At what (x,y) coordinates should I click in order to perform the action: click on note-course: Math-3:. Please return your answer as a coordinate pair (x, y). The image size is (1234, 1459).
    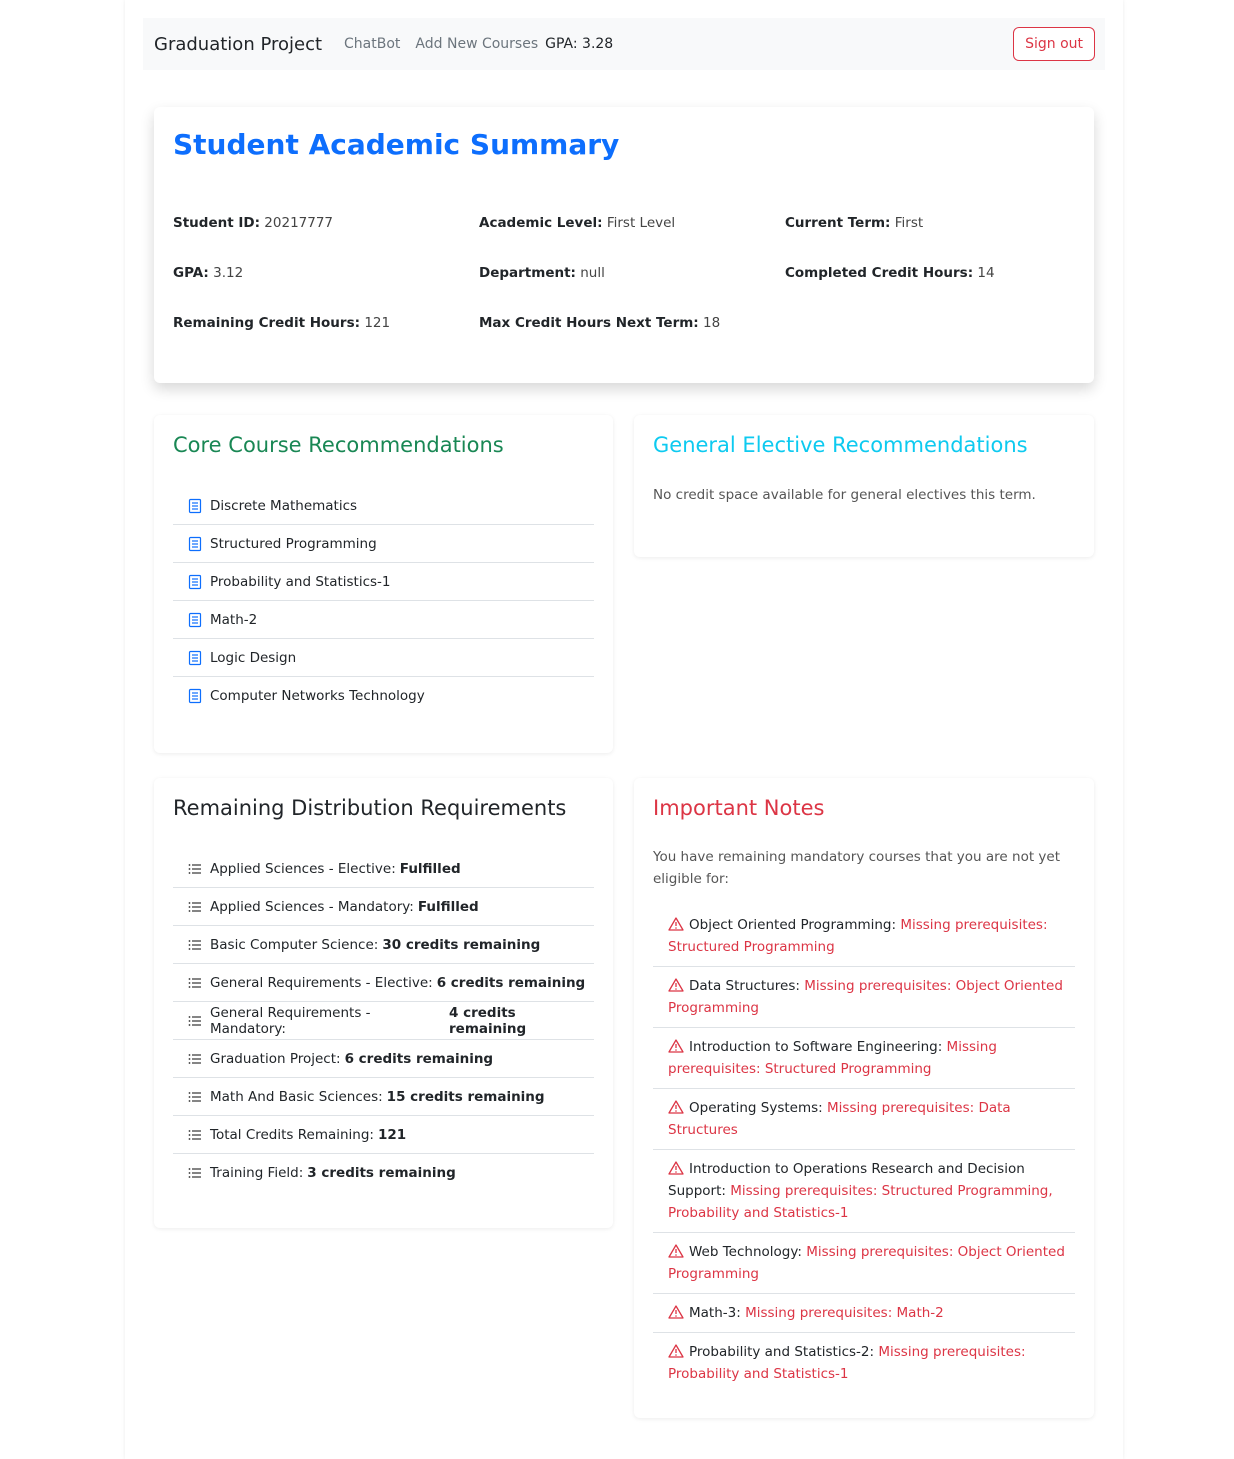
    Looking at the image, I should click on (715, 1313).